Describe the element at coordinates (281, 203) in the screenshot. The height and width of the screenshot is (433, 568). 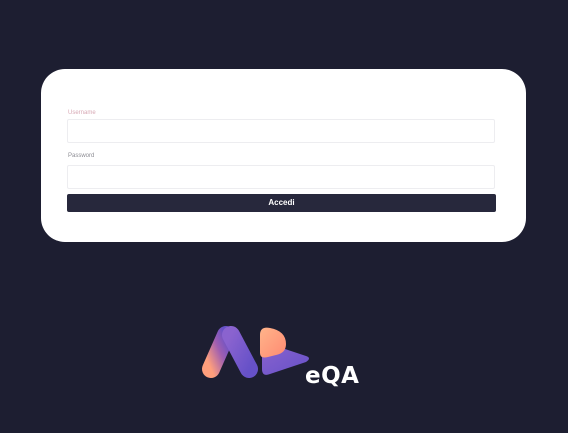
I see `login-button: Accedi` at that location.